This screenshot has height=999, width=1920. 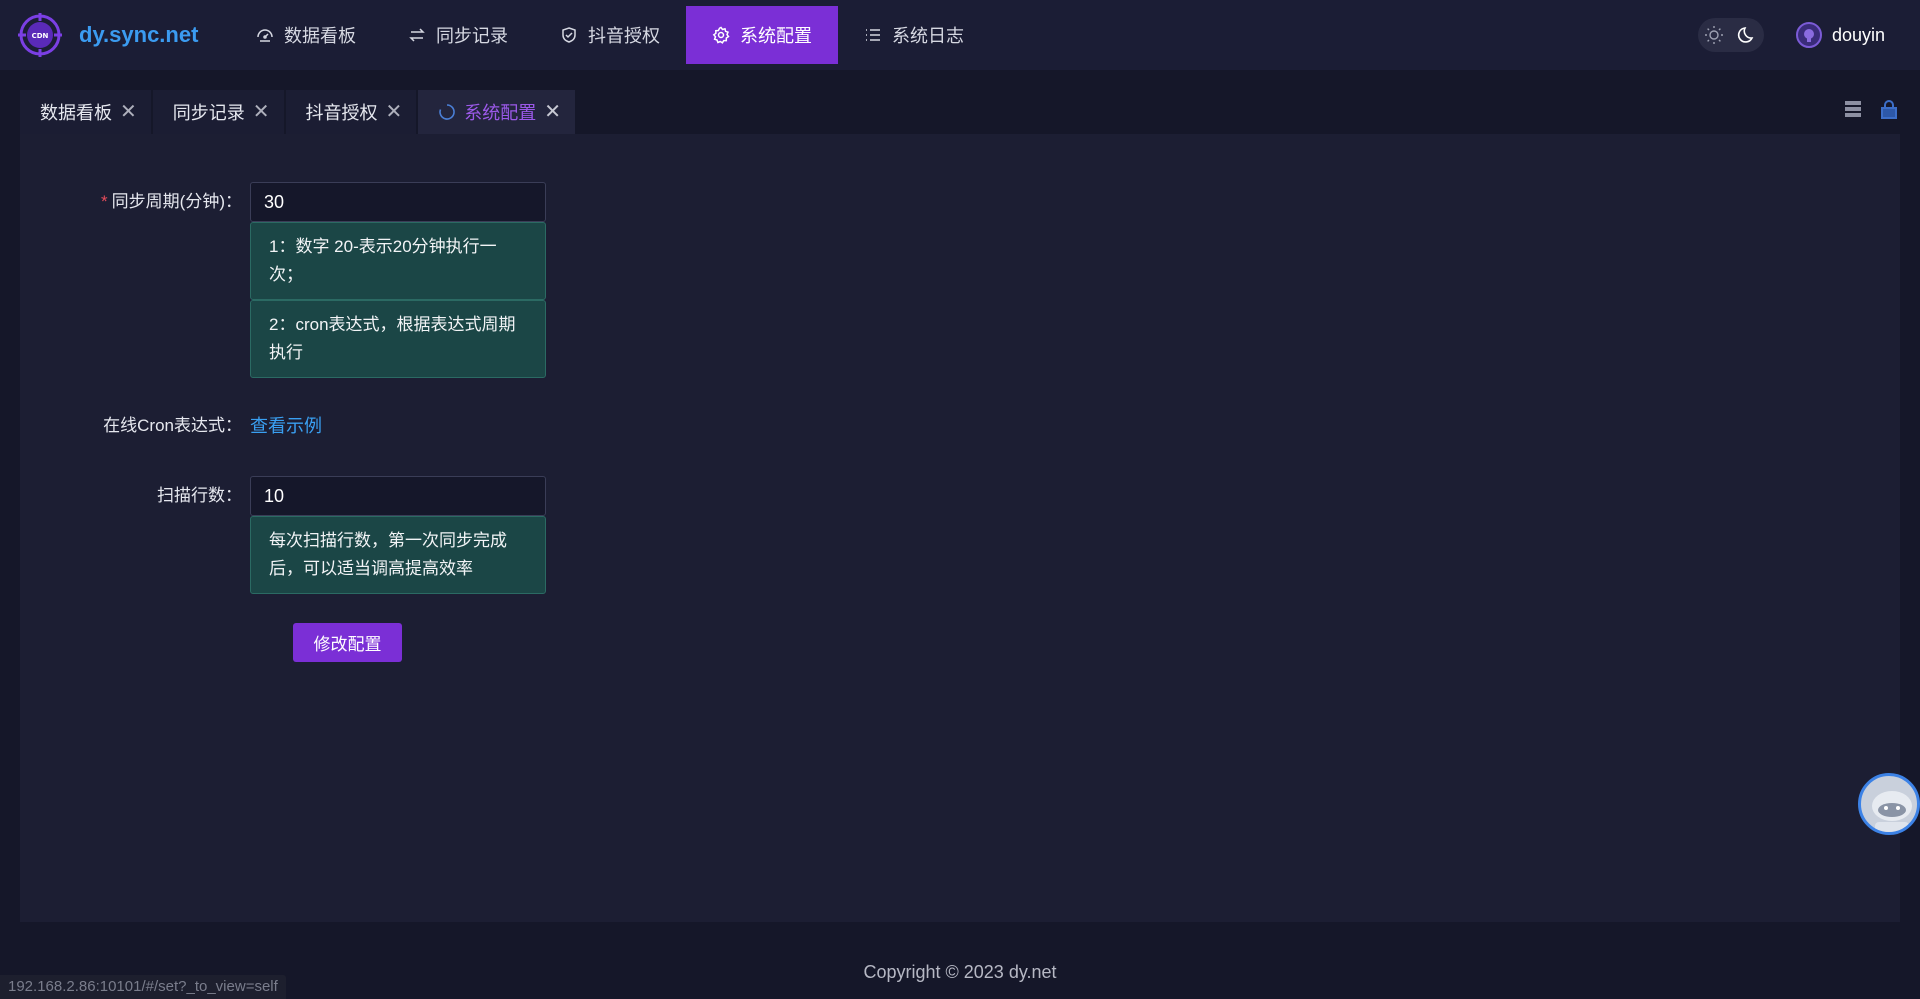 I want to click on user-name: douyin, so click(x=1858, y=34).